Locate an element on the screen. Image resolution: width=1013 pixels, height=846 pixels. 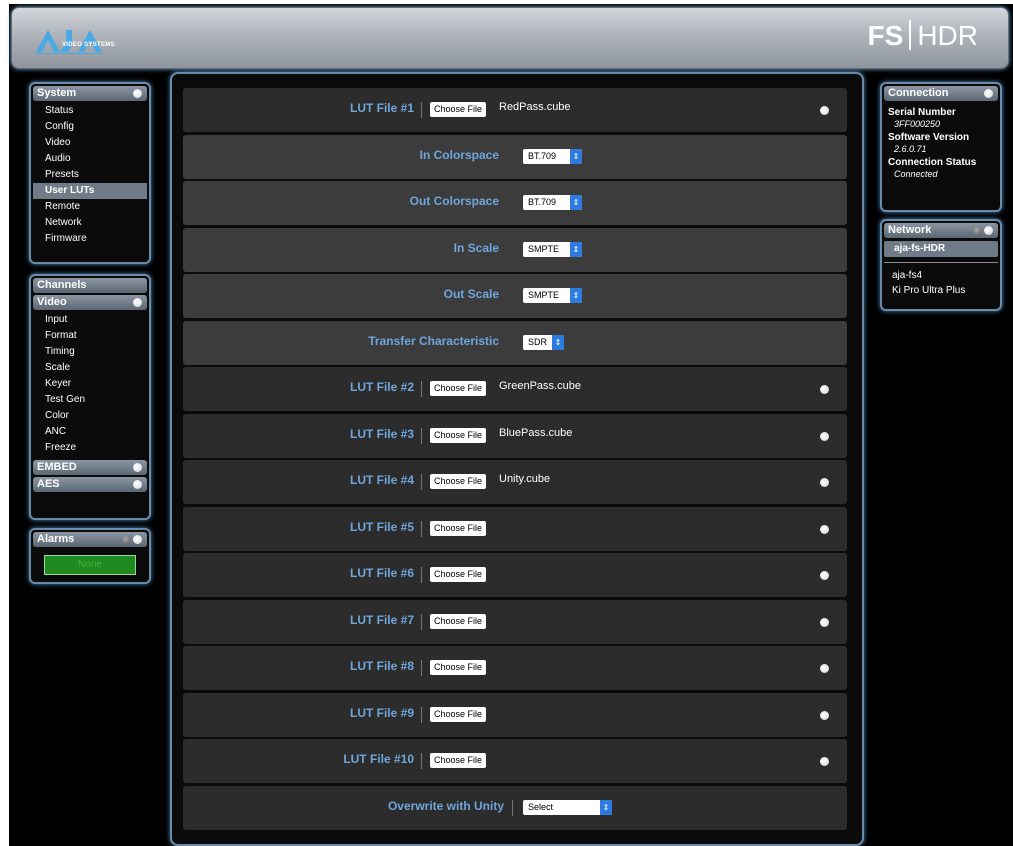
lut-file-row: LUT File #6 Choose File is located at coordinates (515, 575).